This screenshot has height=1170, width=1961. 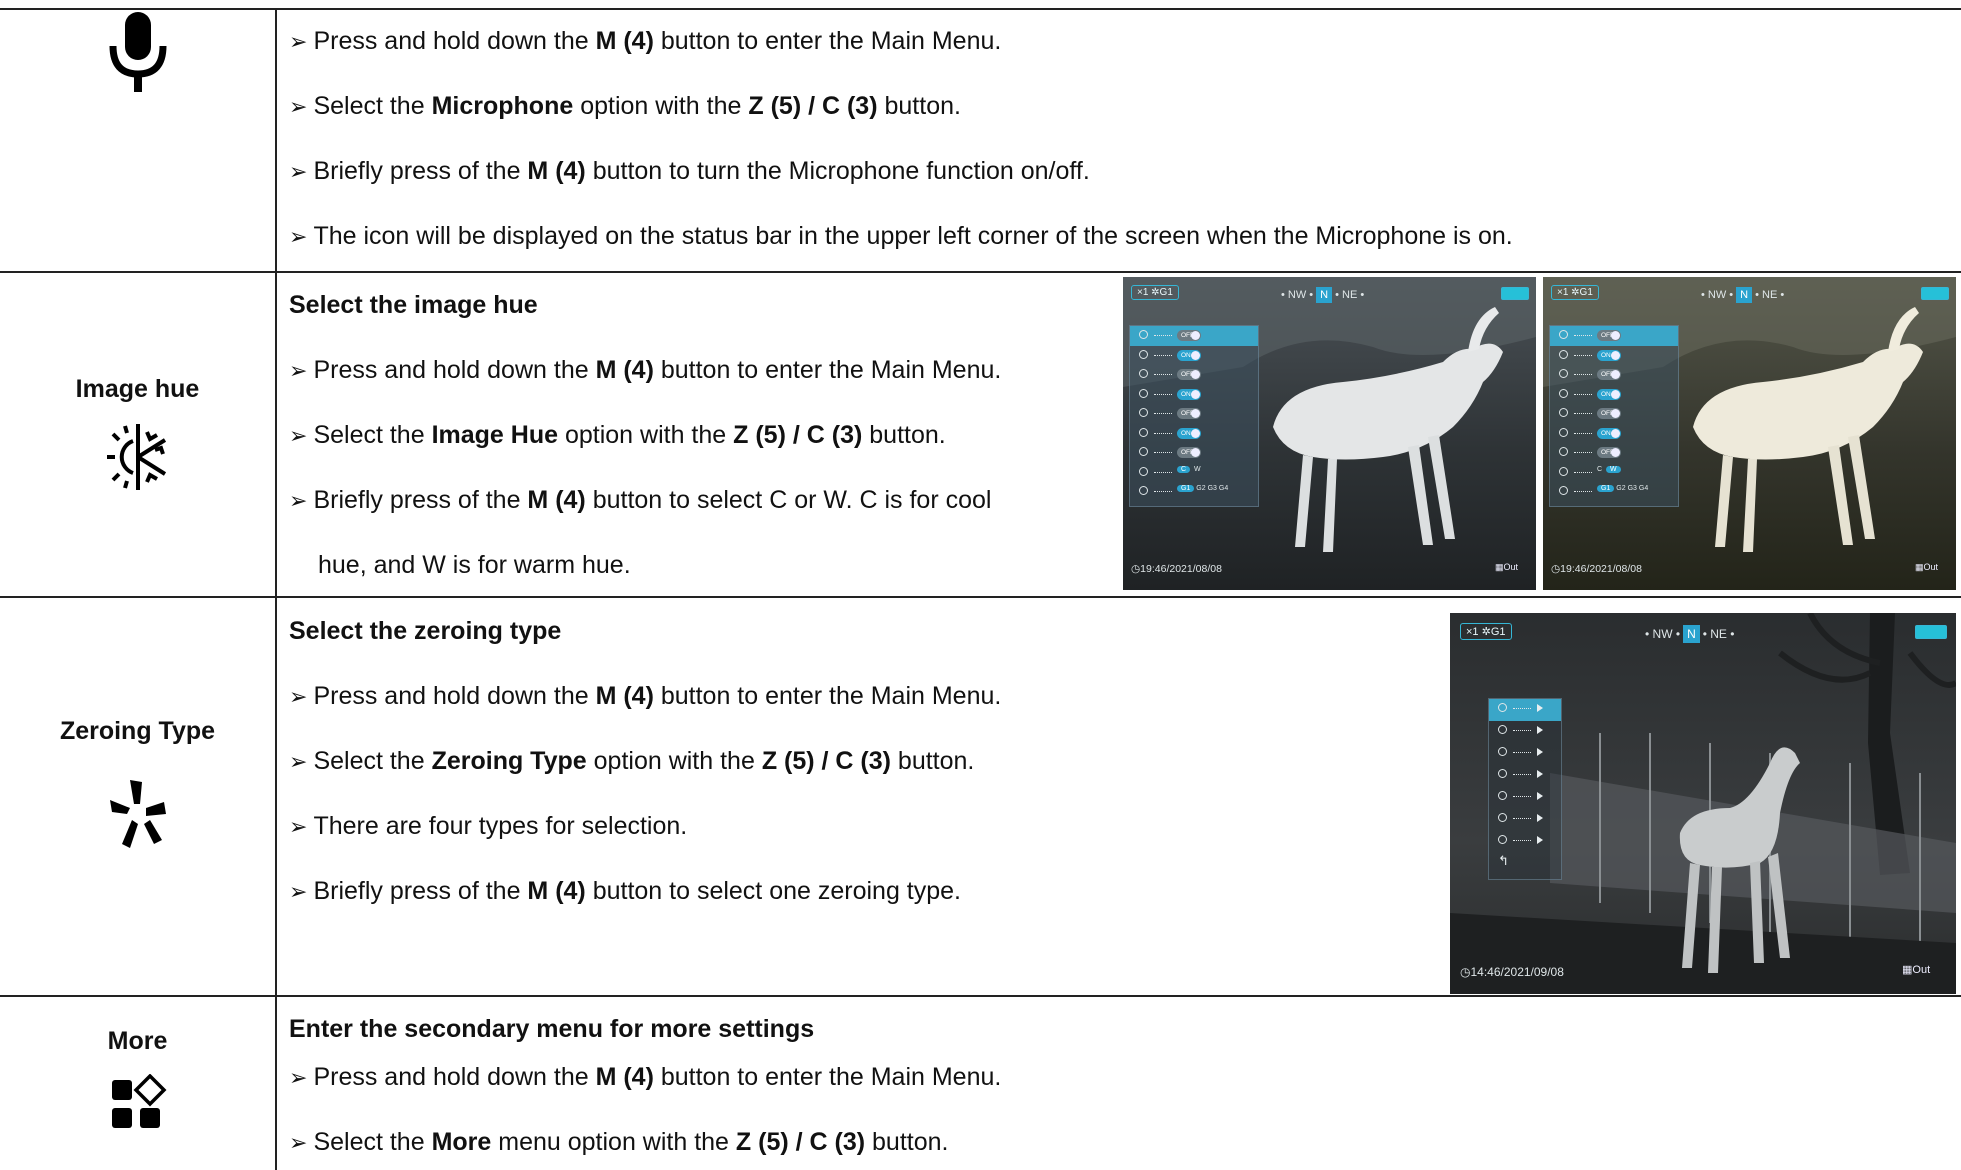 I want to click on more-grid-icon, so click(x=137, y=1104).